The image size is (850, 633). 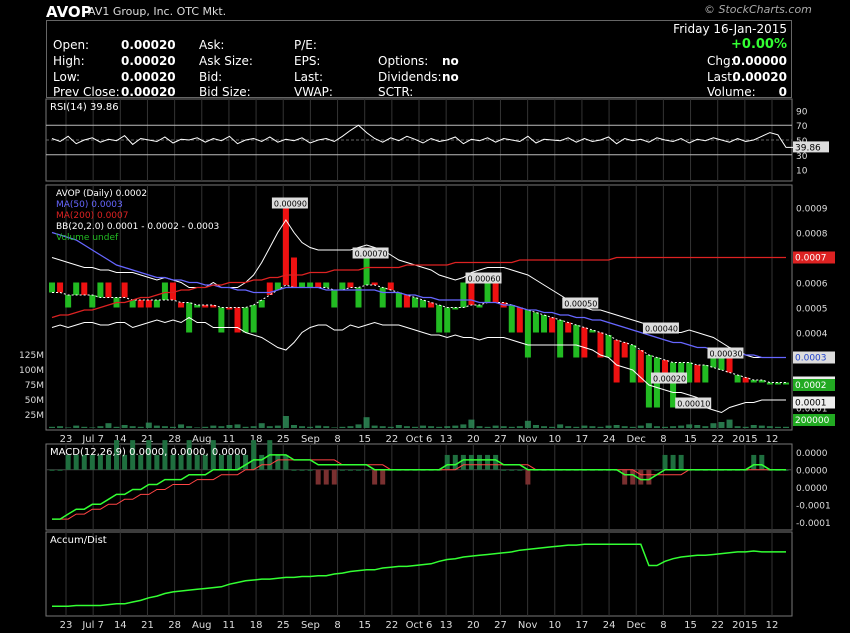 I want to click on ad-x-label: 2015, so click(x=744, y=625).